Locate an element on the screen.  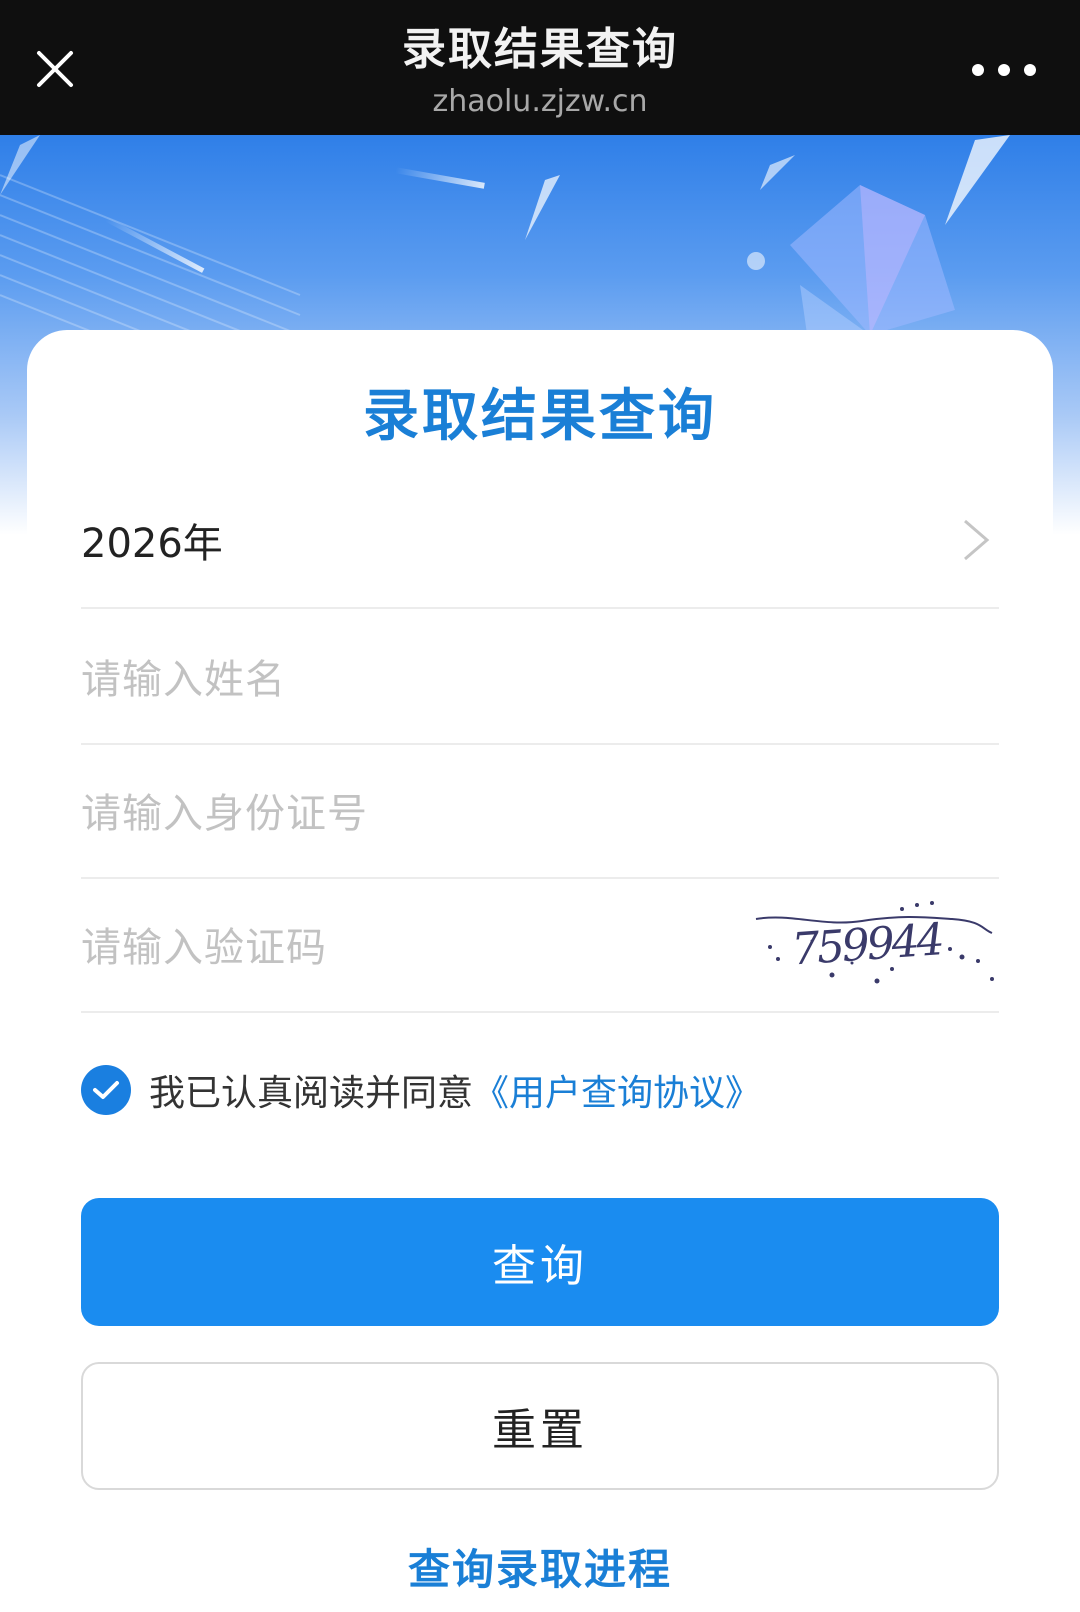
agree-checkbox is located at coordinates (106, 1090).